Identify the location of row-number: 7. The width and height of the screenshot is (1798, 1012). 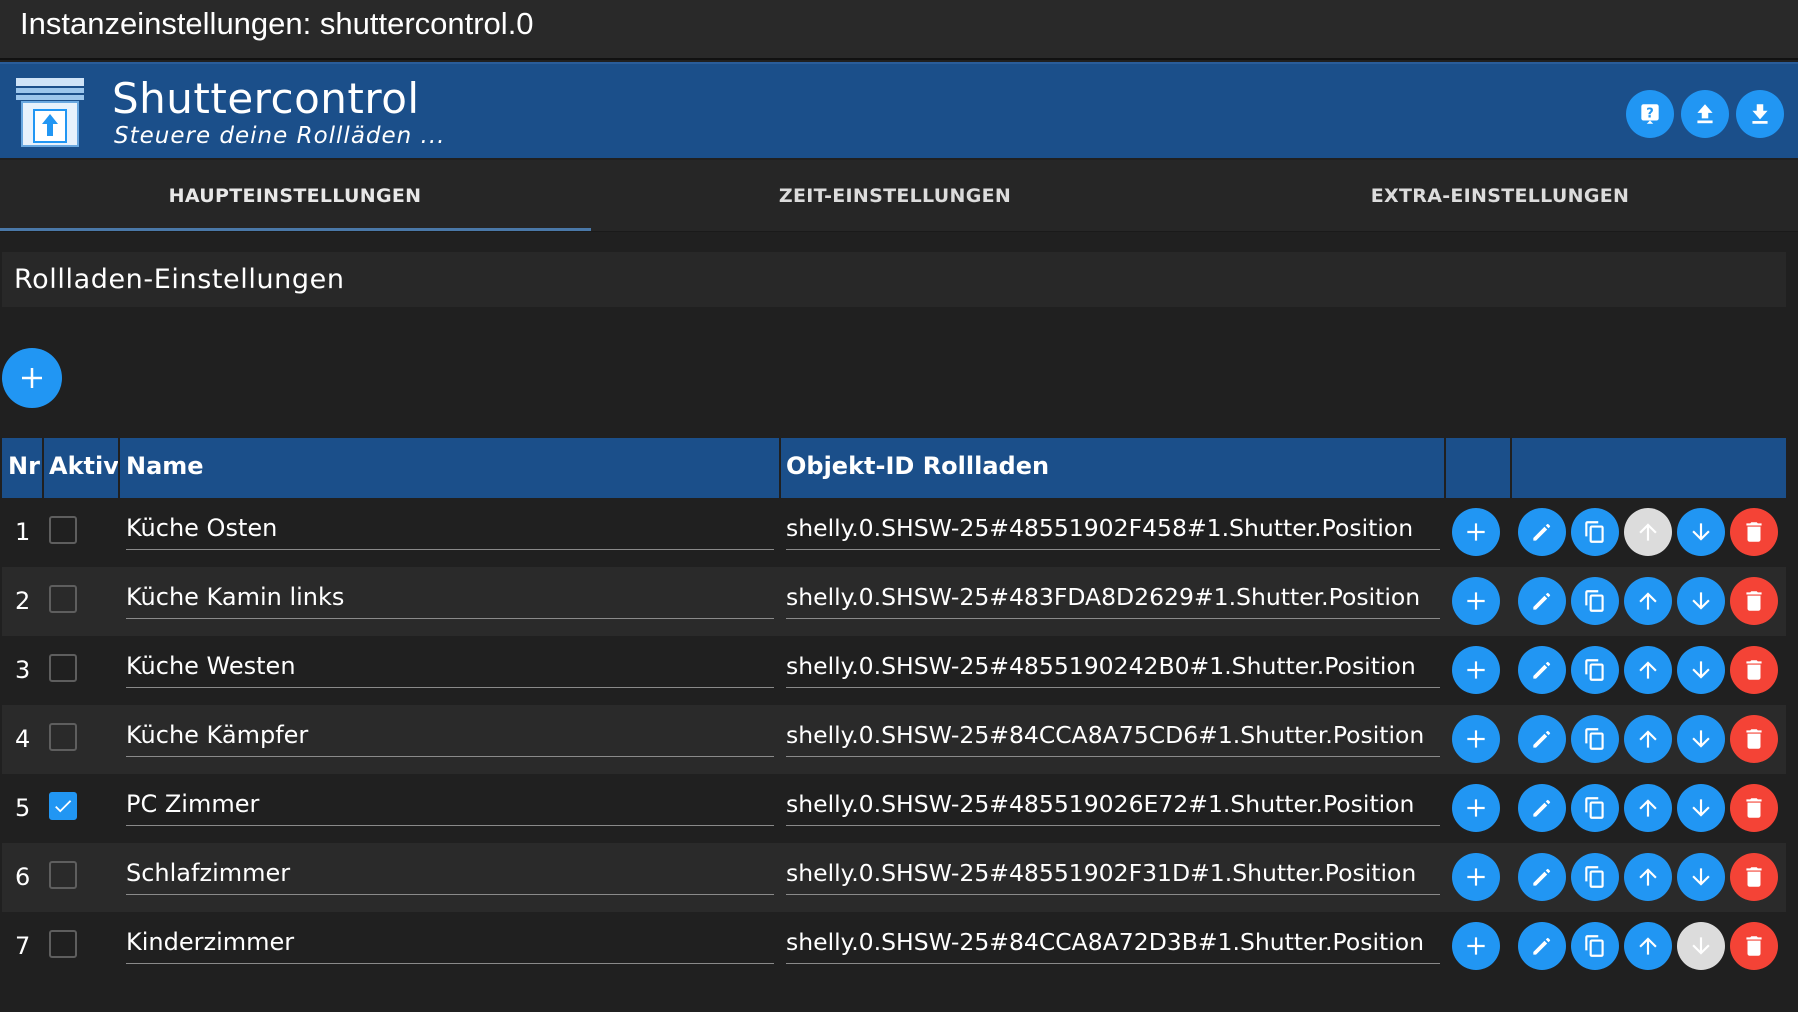
(23, 946).